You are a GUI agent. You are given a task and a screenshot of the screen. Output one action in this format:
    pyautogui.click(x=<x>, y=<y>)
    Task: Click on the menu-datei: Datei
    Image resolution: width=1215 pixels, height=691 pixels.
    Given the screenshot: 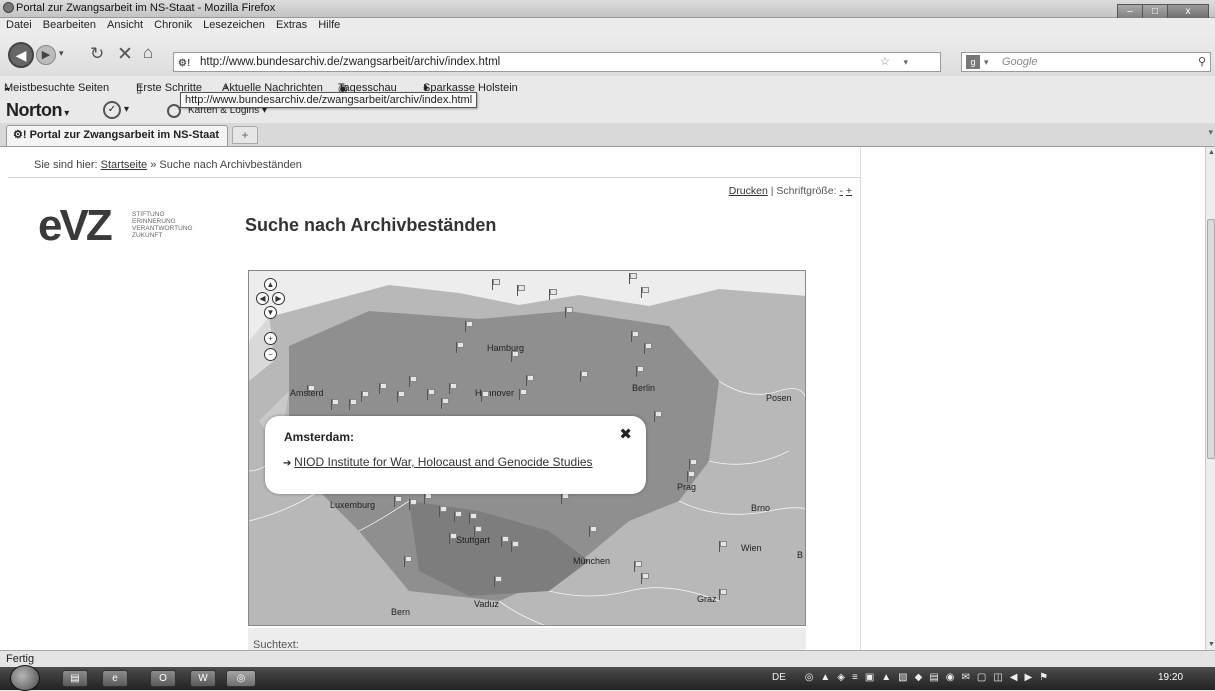 What is the action you would take?
    pyautogui.click(x=19, y=24)
    